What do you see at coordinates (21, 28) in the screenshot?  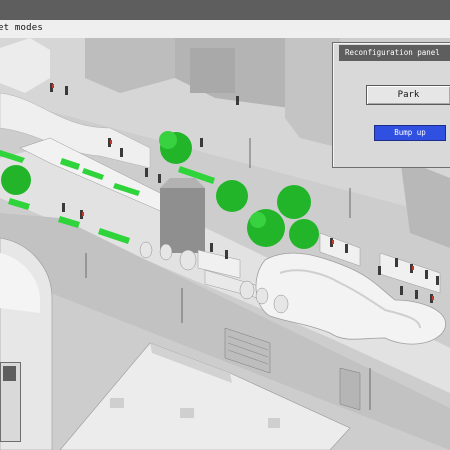 I see `street-modes-menu: et modes` at bounding box center [21, 28].